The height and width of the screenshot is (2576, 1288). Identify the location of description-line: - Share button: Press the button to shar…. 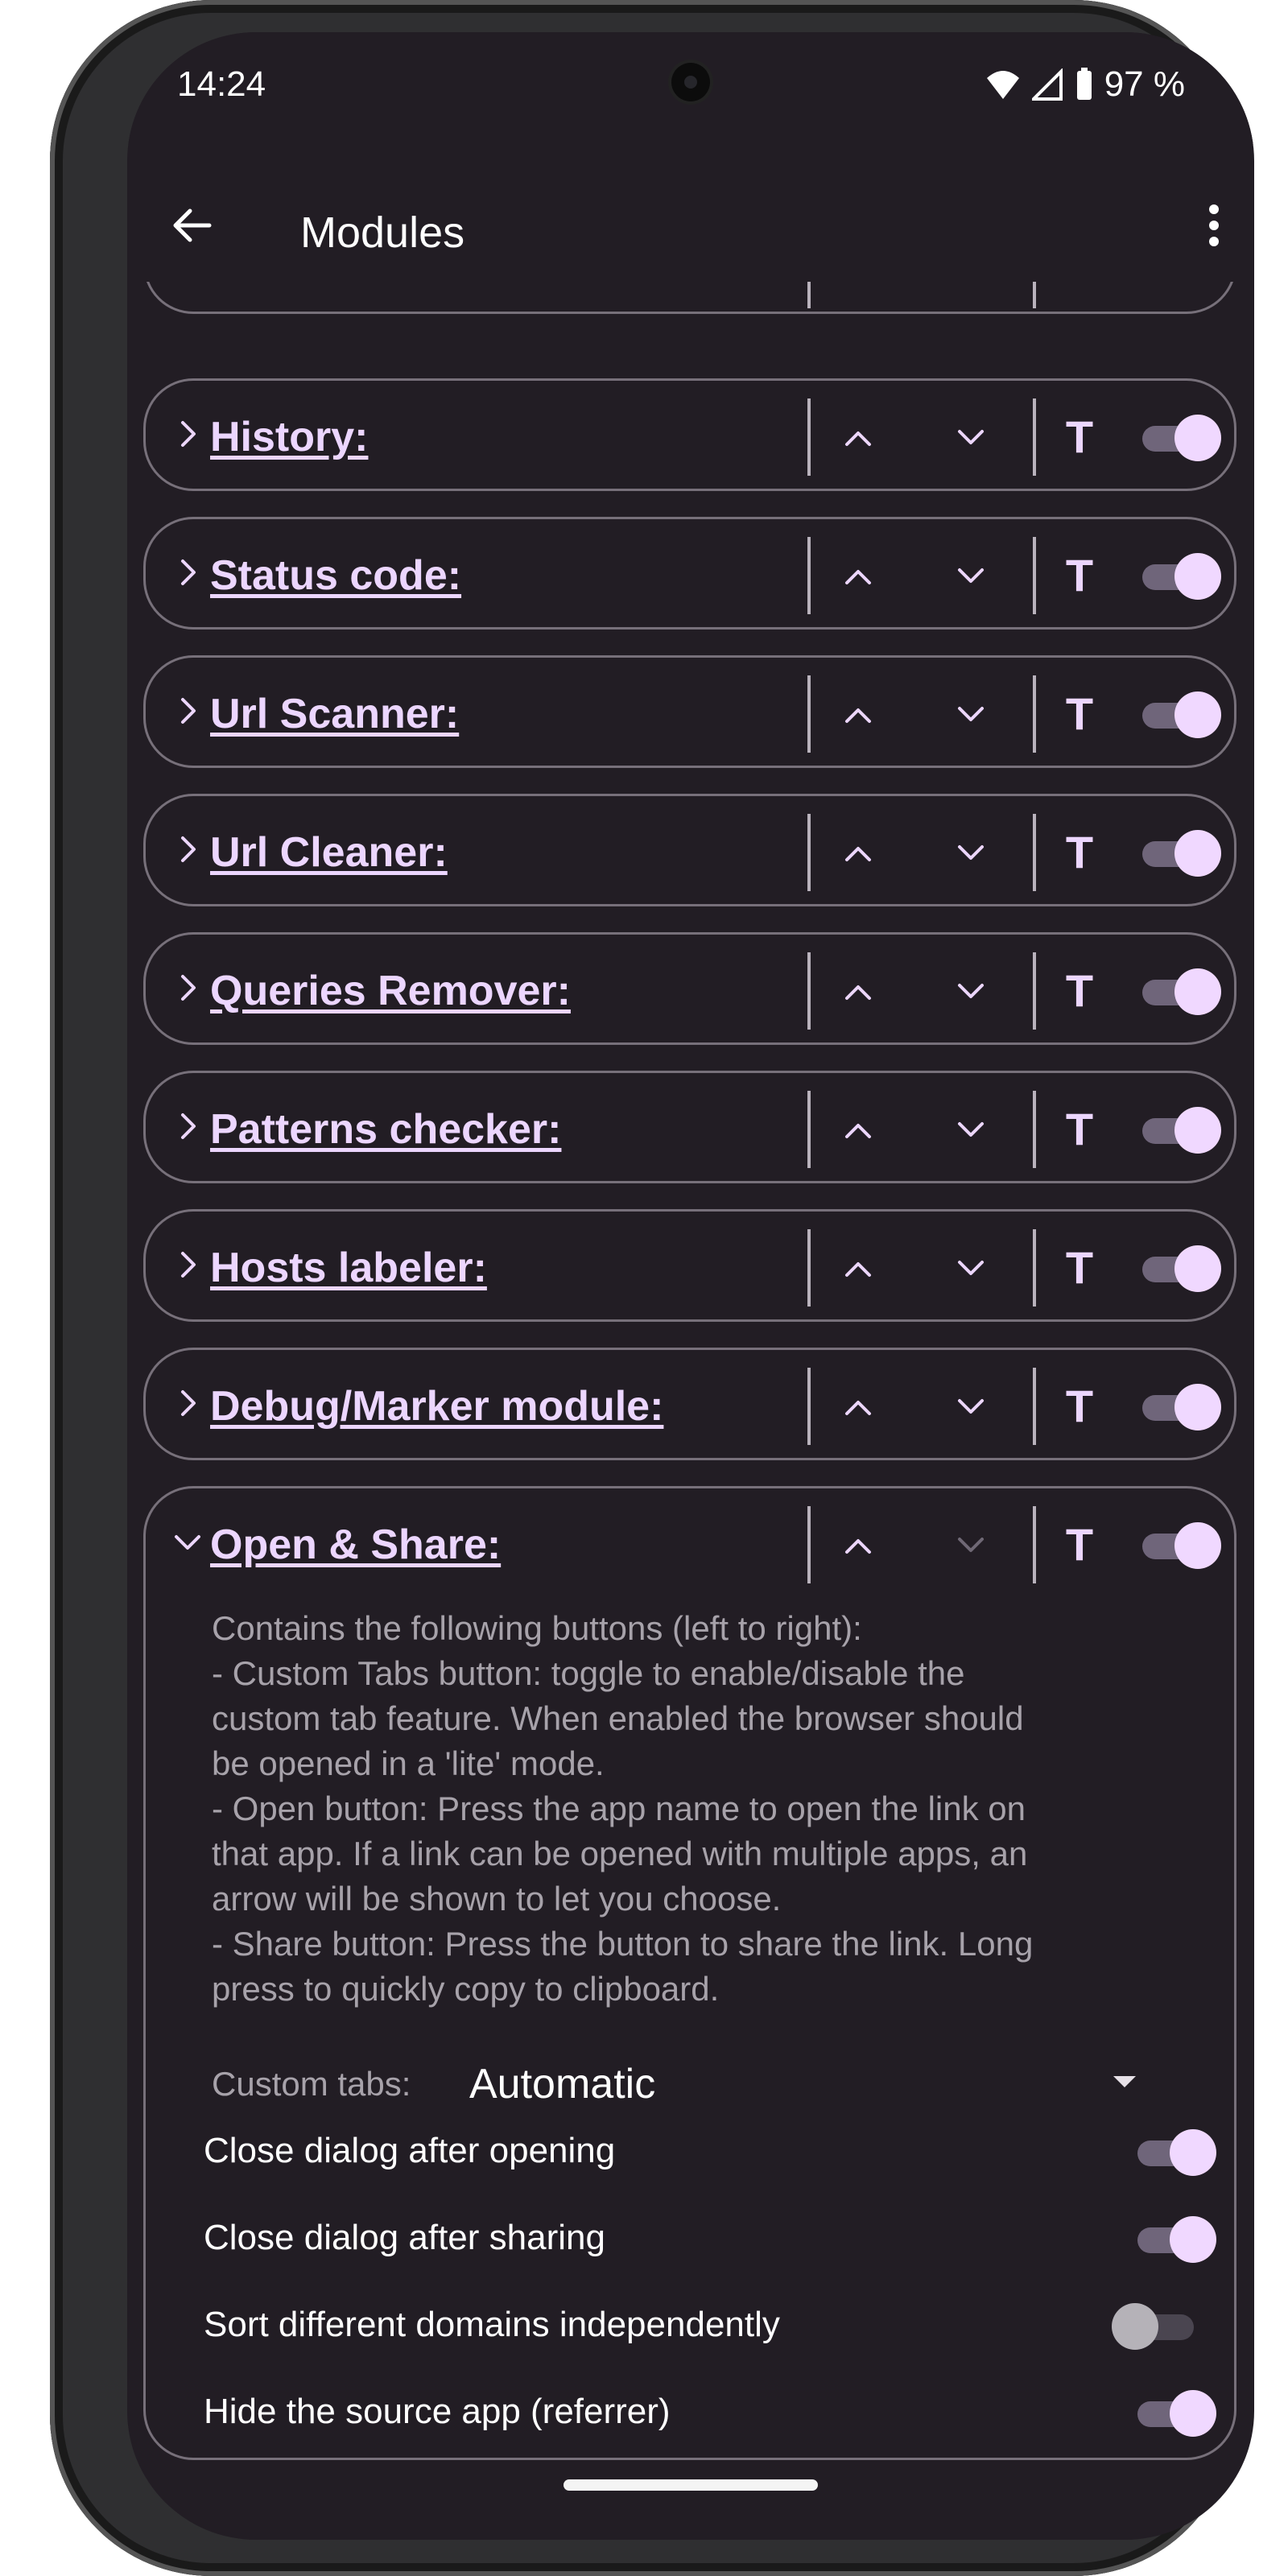
(623, 1944).